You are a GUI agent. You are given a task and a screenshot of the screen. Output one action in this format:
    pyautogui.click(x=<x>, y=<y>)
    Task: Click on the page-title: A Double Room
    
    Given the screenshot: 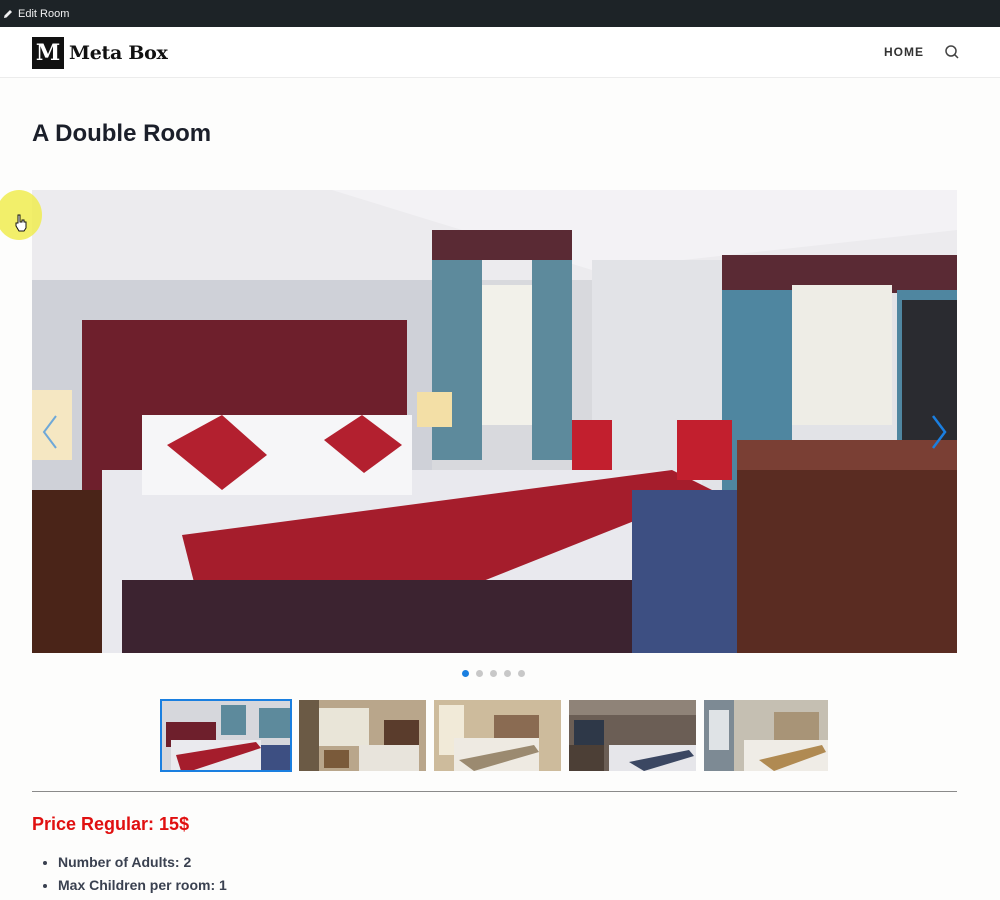 What is the action you would take?
    pyautogui.click(x=122, y=133)
    